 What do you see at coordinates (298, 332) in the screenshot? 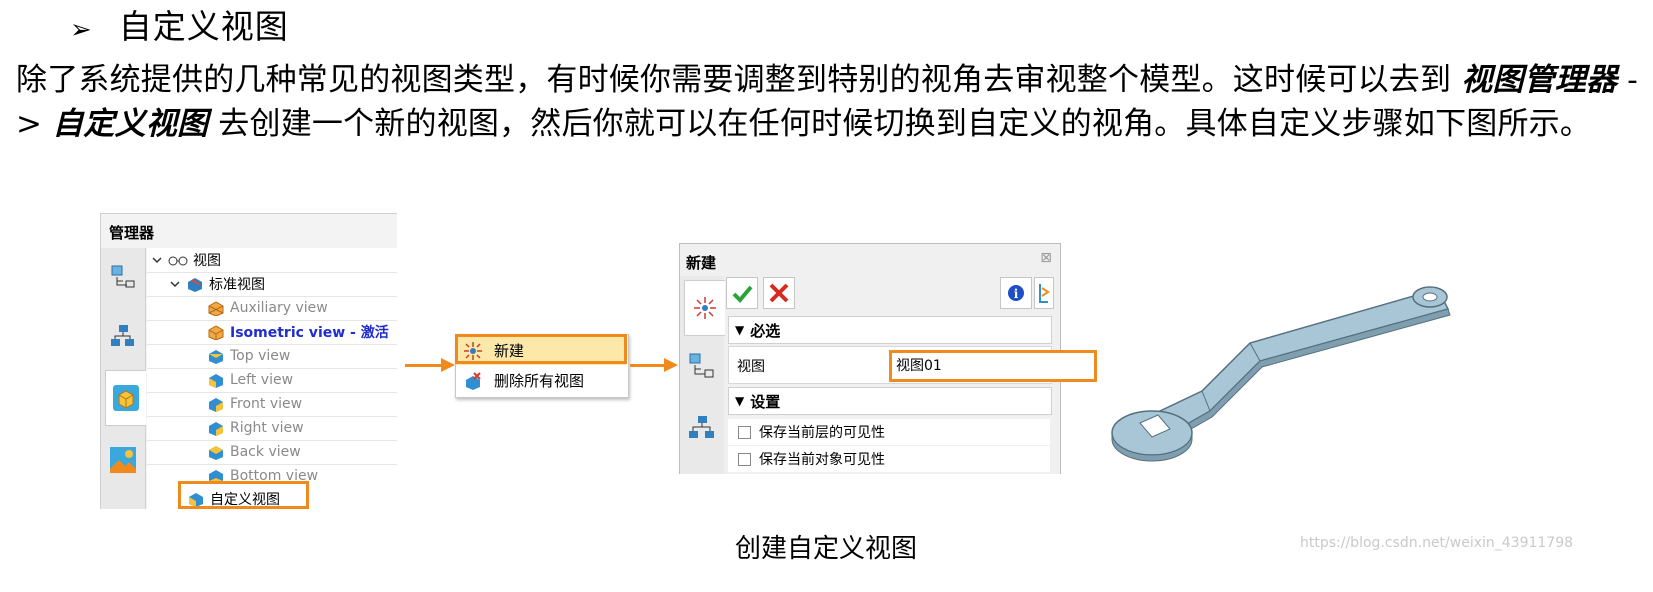
I see `tree-view-item-active: Isometric view - 激活` at bounding box center [298, 332].